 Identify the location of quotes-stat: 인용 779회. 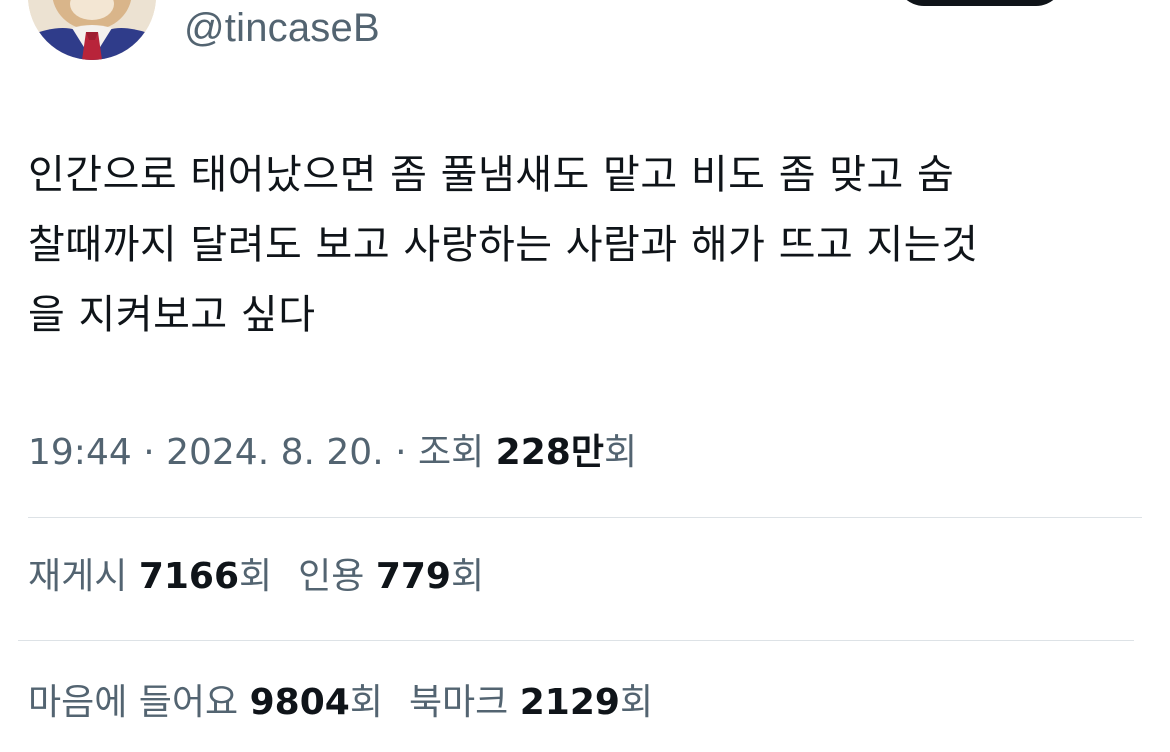
(391, 577).